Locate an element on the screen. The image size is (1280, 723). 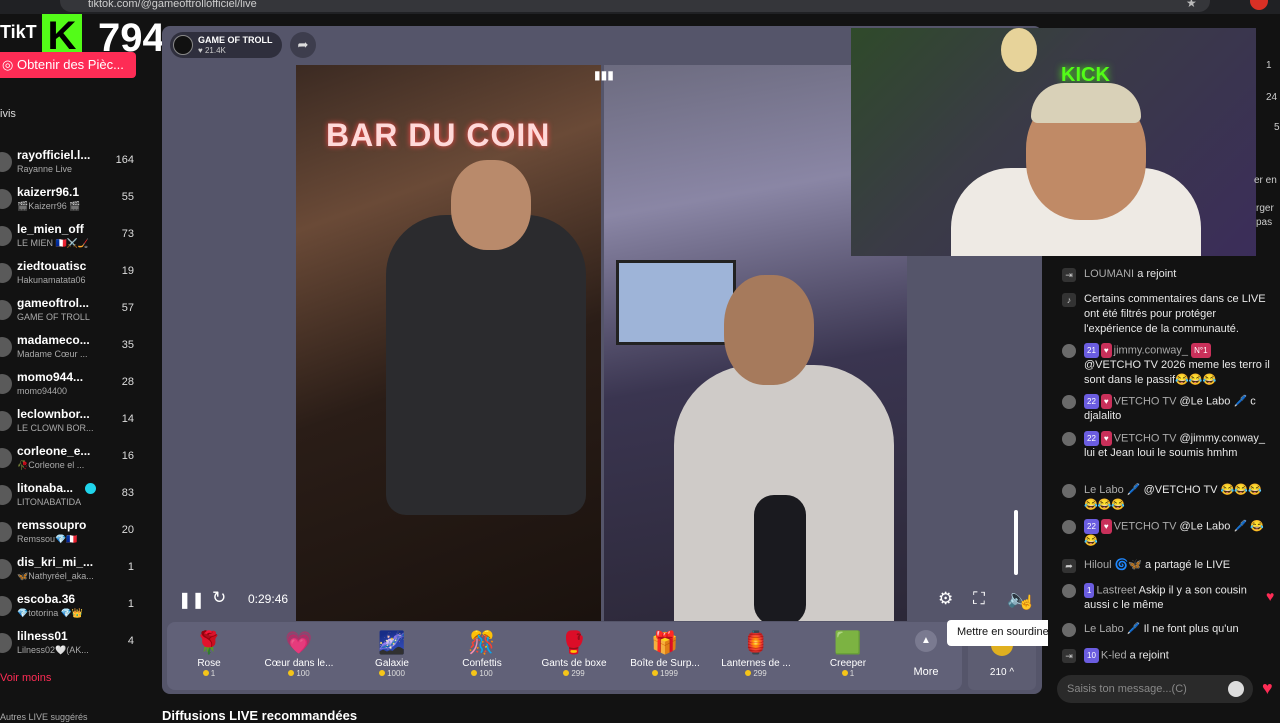
settings-gear-icon: ⚙ is located at coordinates (945, 599).